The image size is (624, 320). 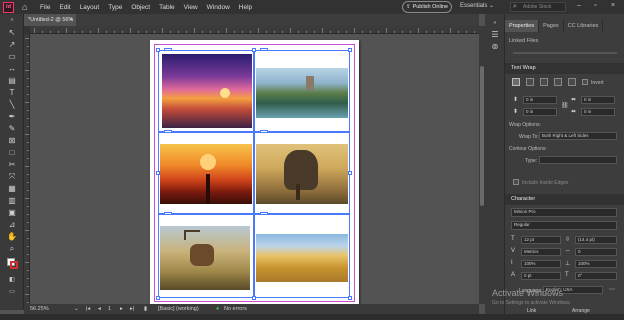 What do you see at coordinates (596, 240) in the screenshot?
I see `leading-field: (14.4 pt)` at bounding box center [596, 240].